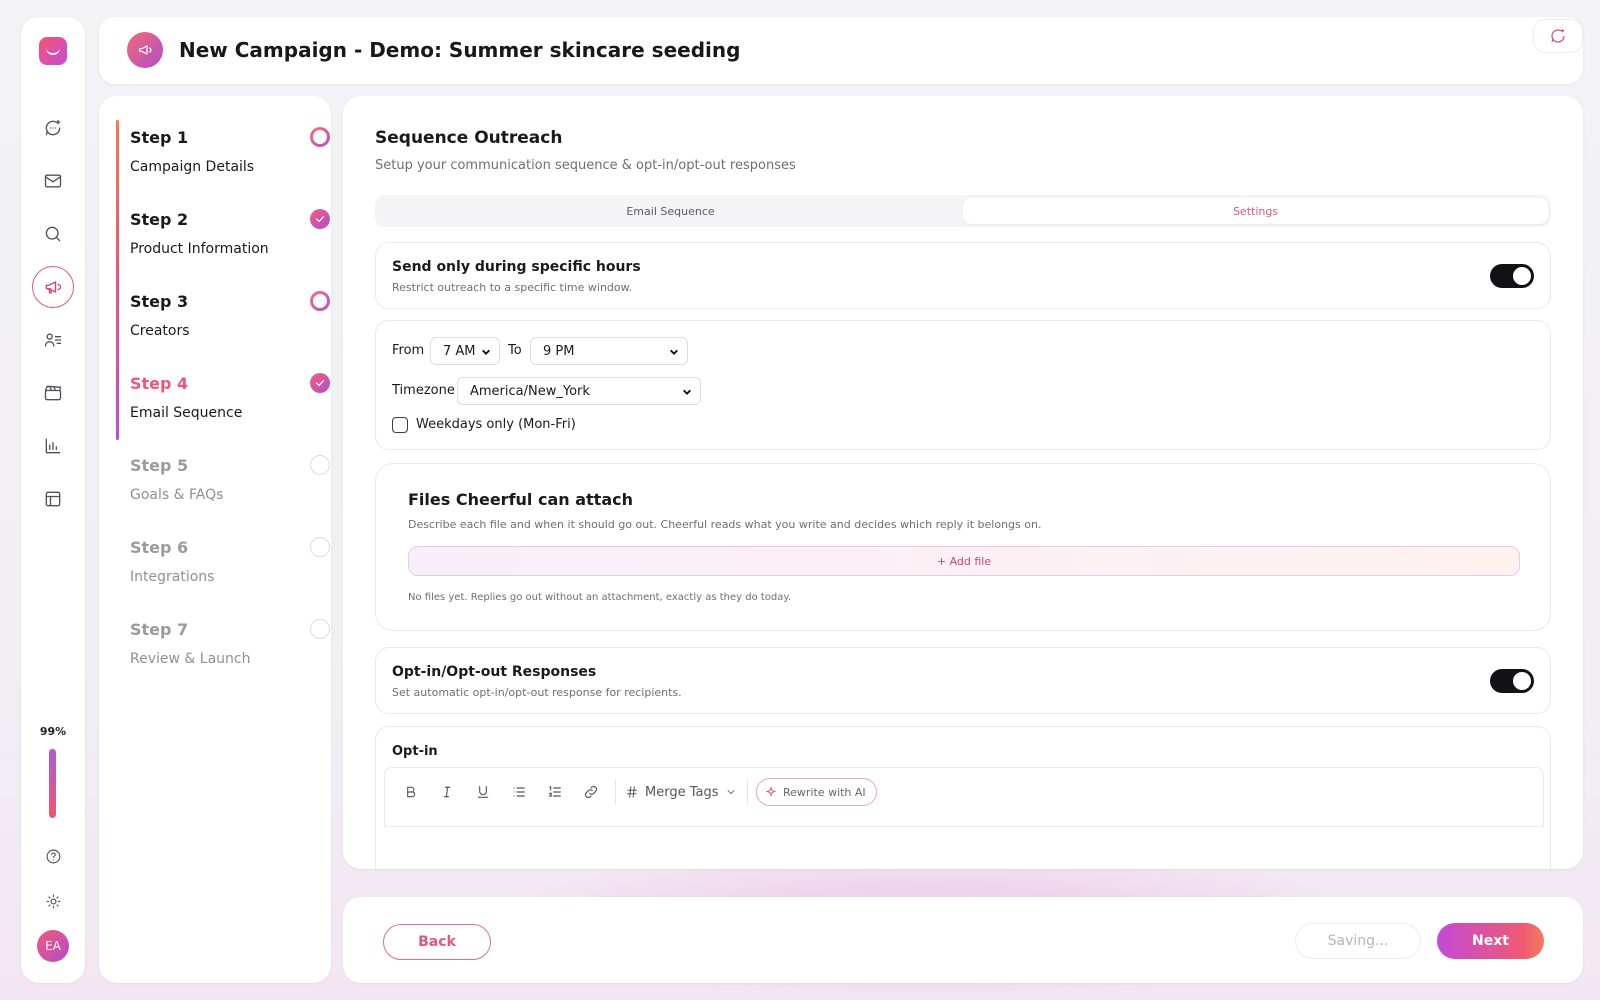  What do you see at coordinates (520, 499) in the screenshot?
I see `files-title: Files Cheerful can attach` at bounding box center [520, 499].